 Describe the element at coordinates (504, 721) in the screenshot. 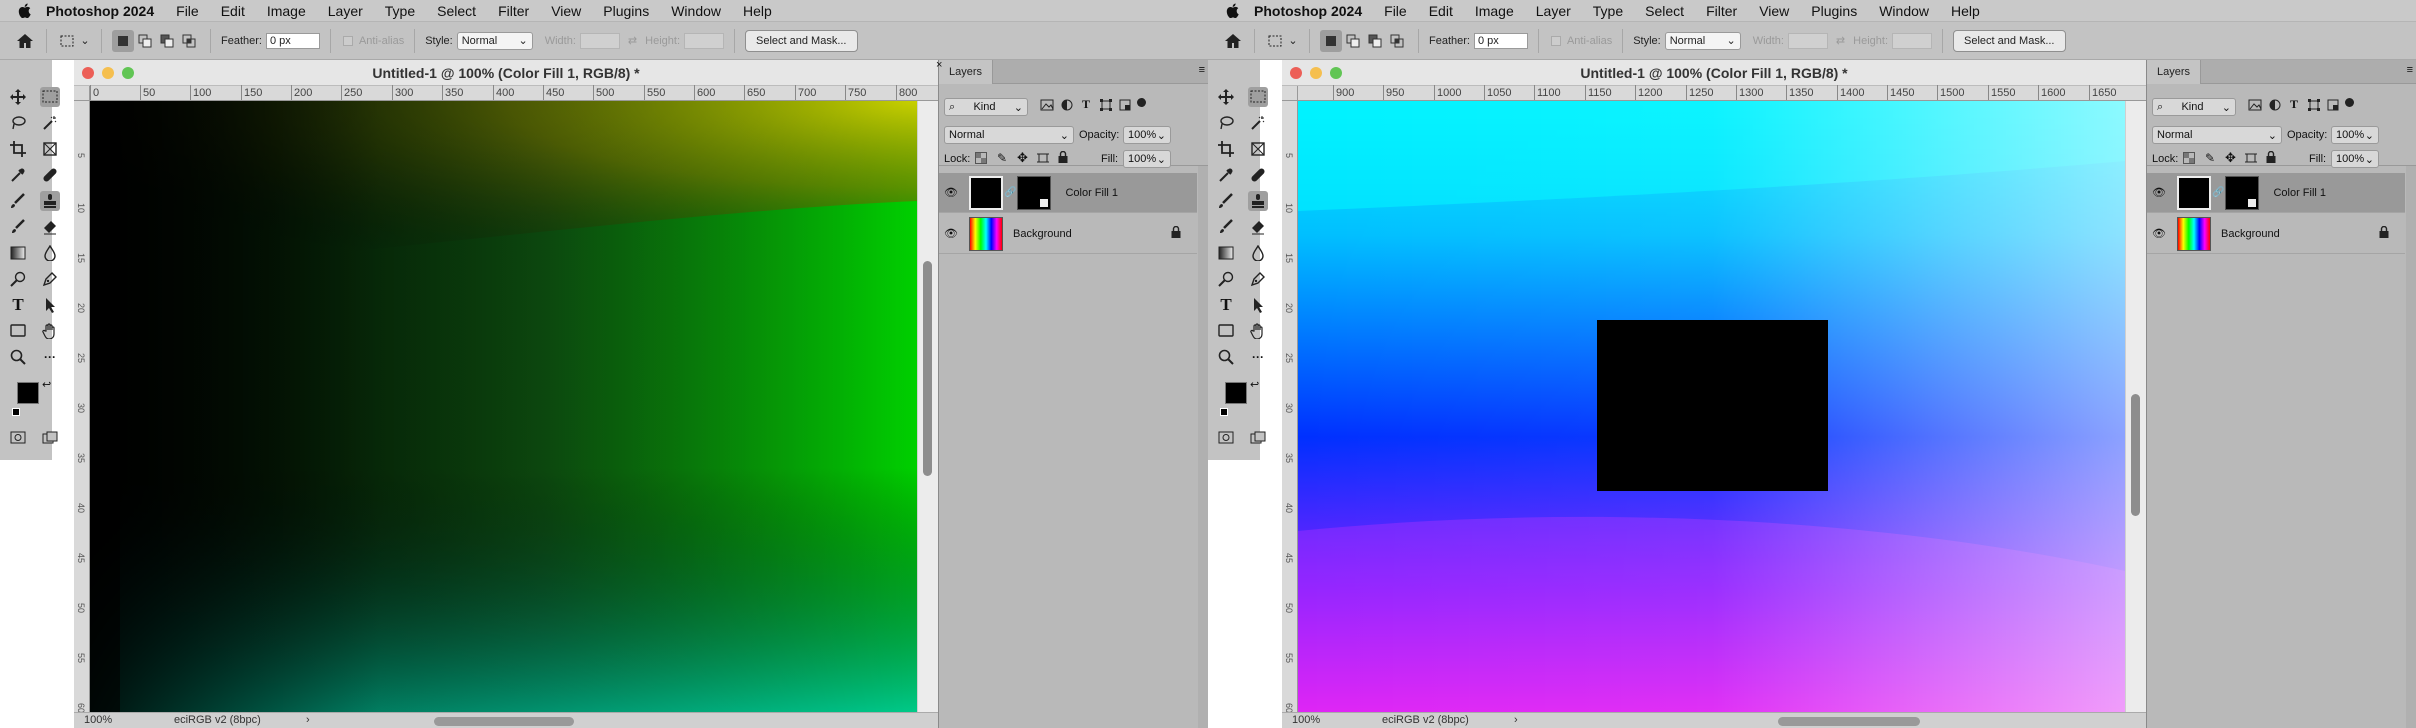

I see `horizontal-scroll-thumb` at that location.